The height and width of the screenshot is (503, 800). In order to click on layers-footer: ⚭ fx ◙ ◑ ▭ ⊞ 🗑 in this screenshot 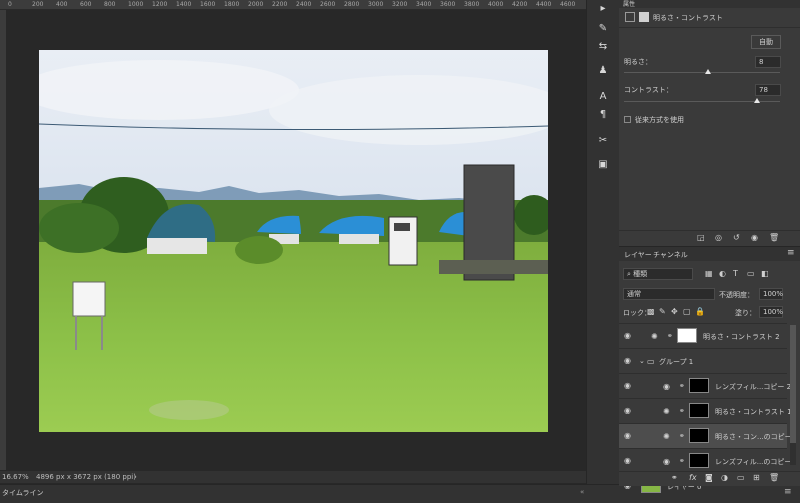, I will do `click(709, 478)`.